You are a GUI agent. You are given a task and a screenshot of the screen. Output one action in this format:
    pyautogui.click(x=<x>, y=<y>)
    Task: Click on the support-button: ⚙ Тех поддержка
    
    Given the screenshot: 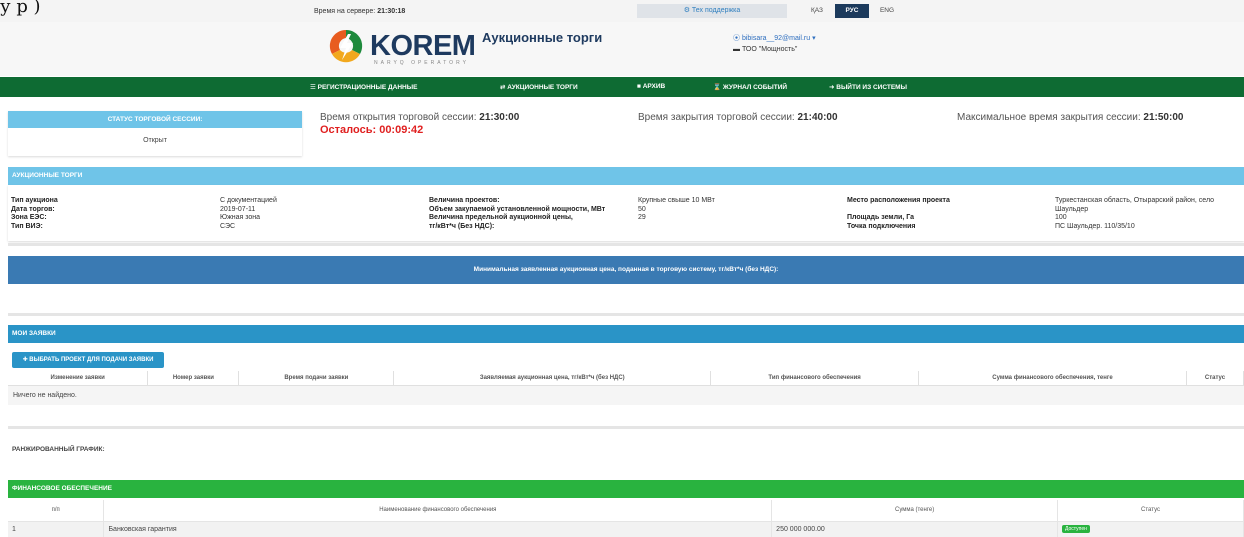 What is the action you would take?
    pyautogui.click(x=712, y=11)
    